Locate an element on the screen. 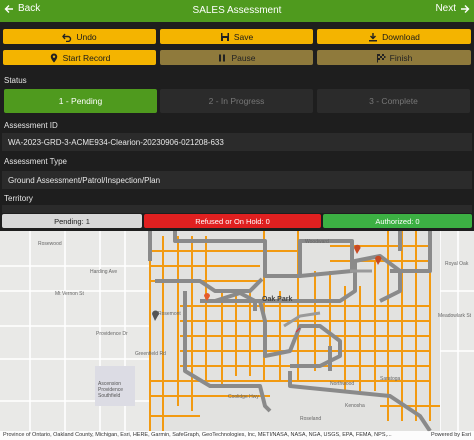 The image size is (474, 440). territory-heading: Territory is located at coordinates (18, 198).